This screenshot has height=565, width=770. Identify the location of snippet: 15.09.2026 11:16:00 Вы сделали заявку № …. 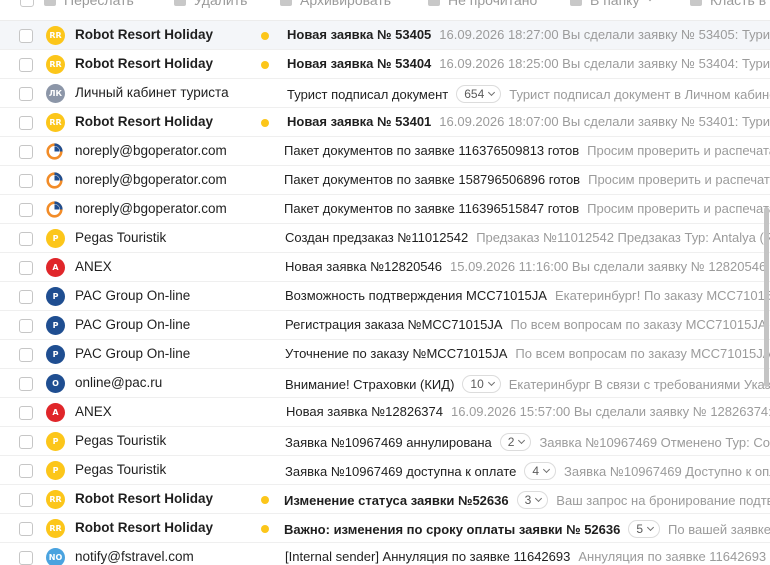
(610, 266).